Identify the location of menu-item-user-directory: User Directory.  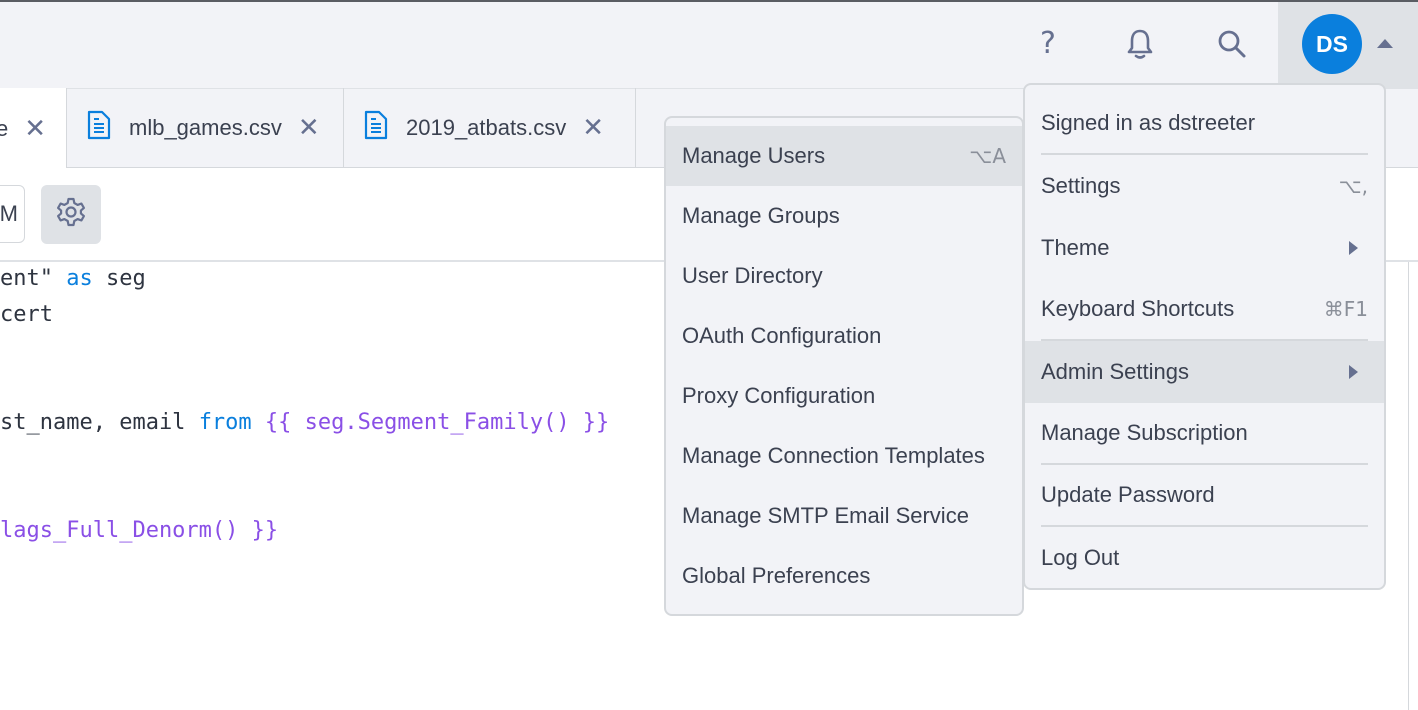
(844, 276).